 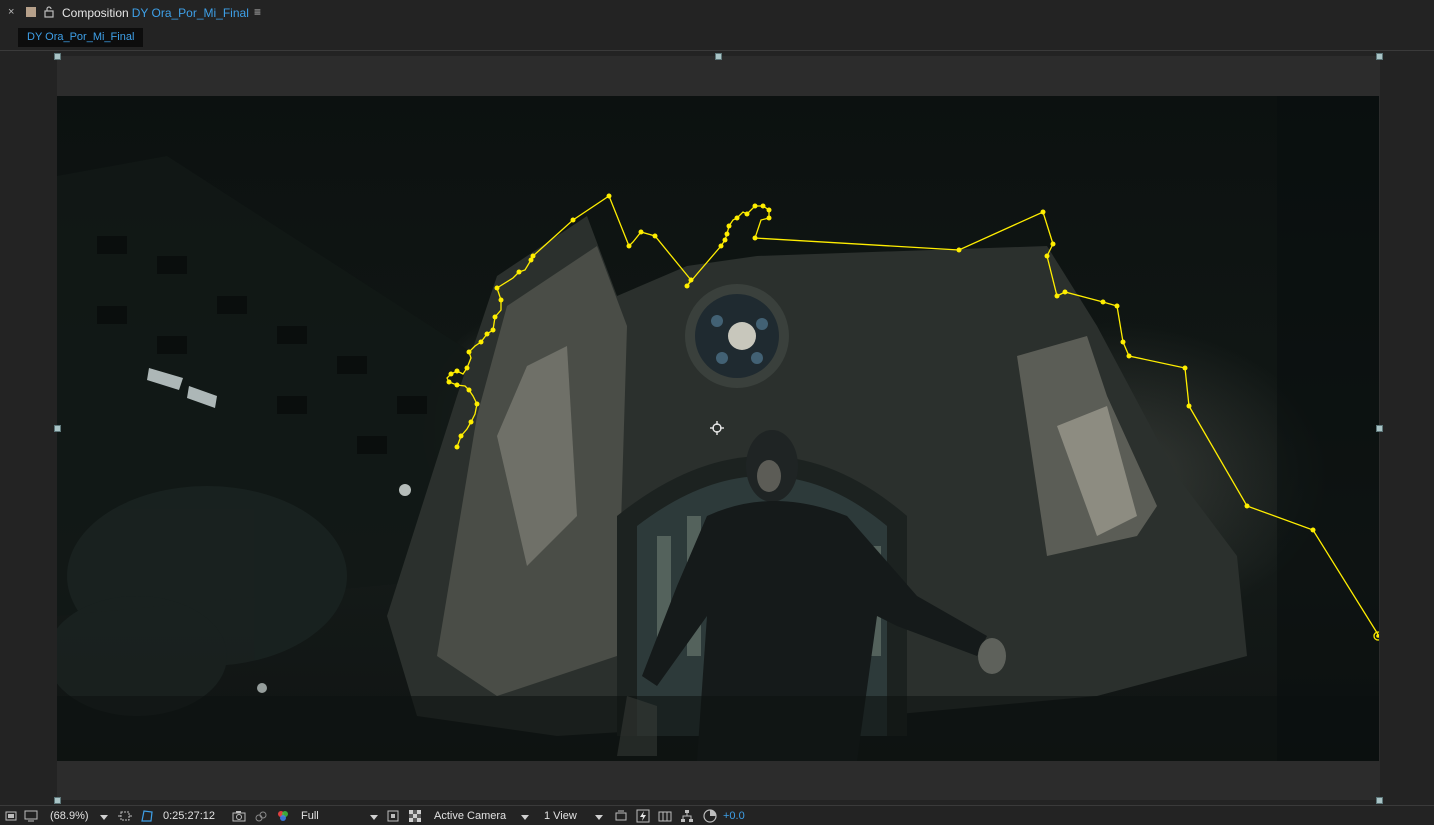 I want to click on layer-handle-top-center, so click(x=718, y=56).